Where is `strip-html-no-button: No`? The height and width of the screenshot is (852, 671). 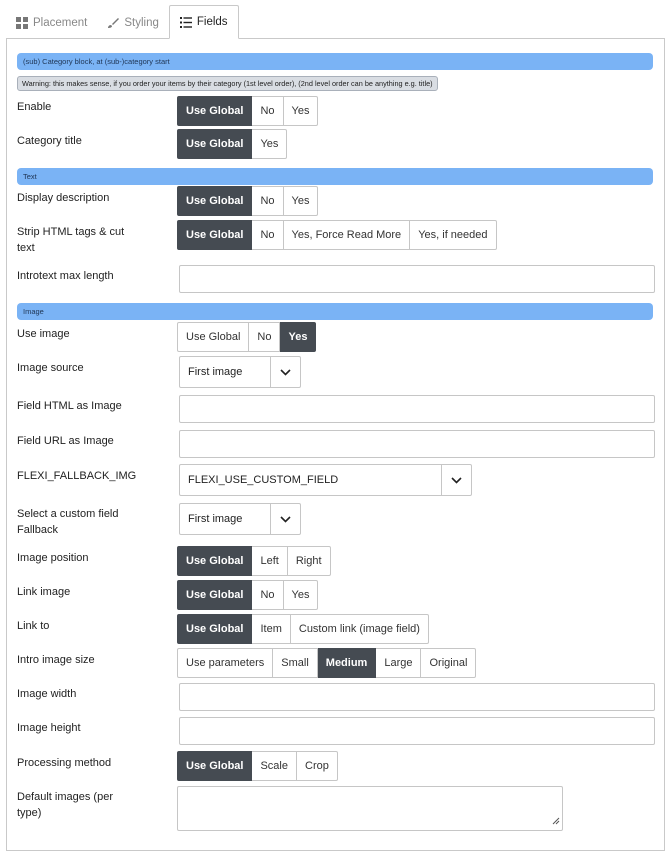 strip-html-no-button: No is located at coordinates (268, 235).